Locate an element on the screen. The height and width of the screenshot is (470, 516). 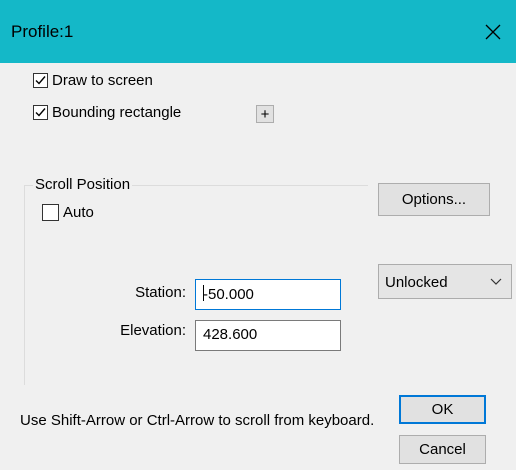
window-title: Profile:1 is located at coordinates (42, 31).